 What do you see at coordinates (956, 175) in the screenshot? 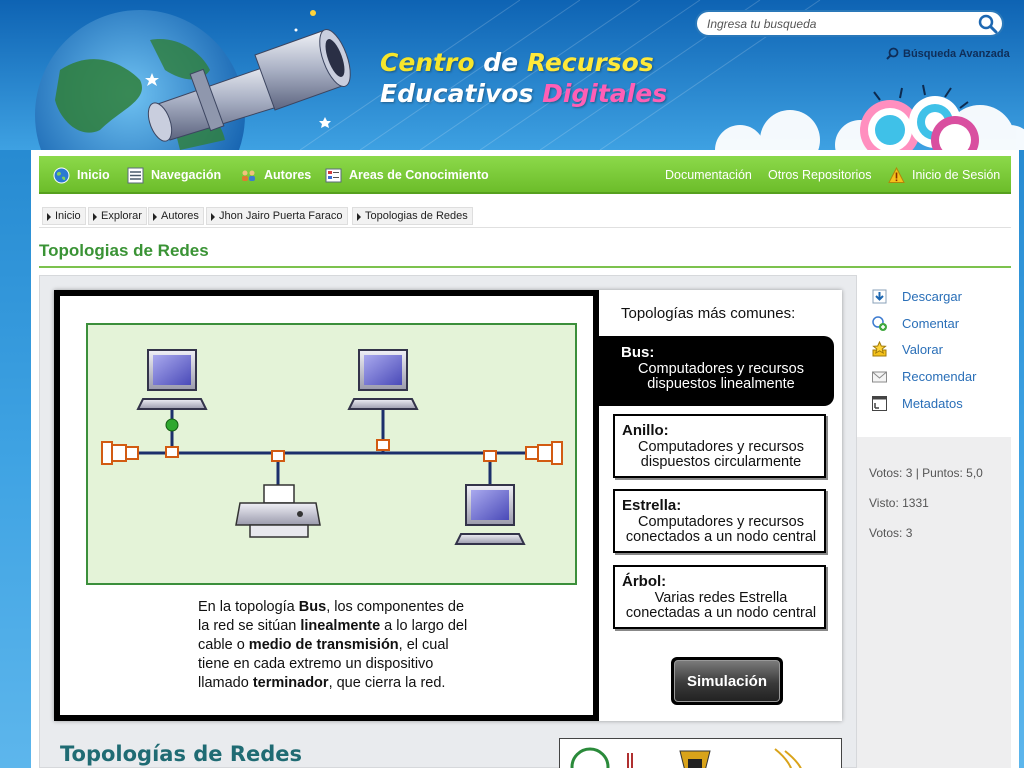
I see `nav-label: Inicio de Sesión` at bounding box center [956, 175].